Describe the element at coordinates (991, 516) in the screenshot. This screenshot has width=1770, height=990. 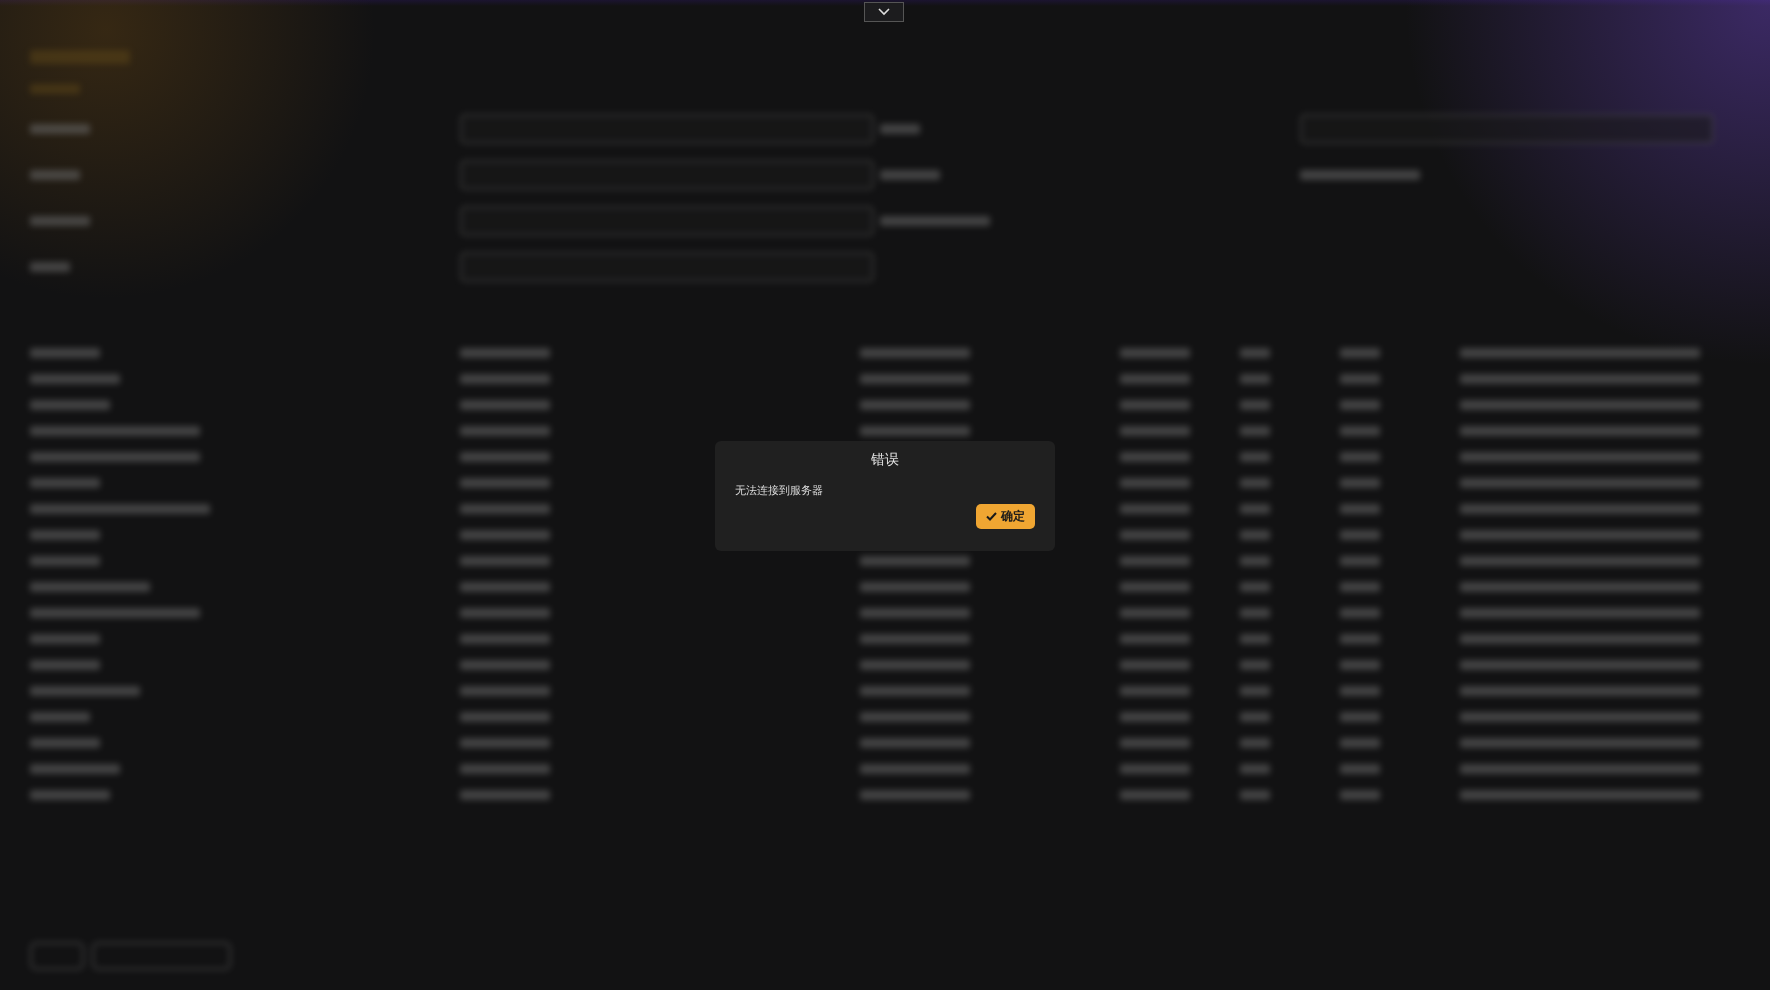
I see `check-icon` at that location.